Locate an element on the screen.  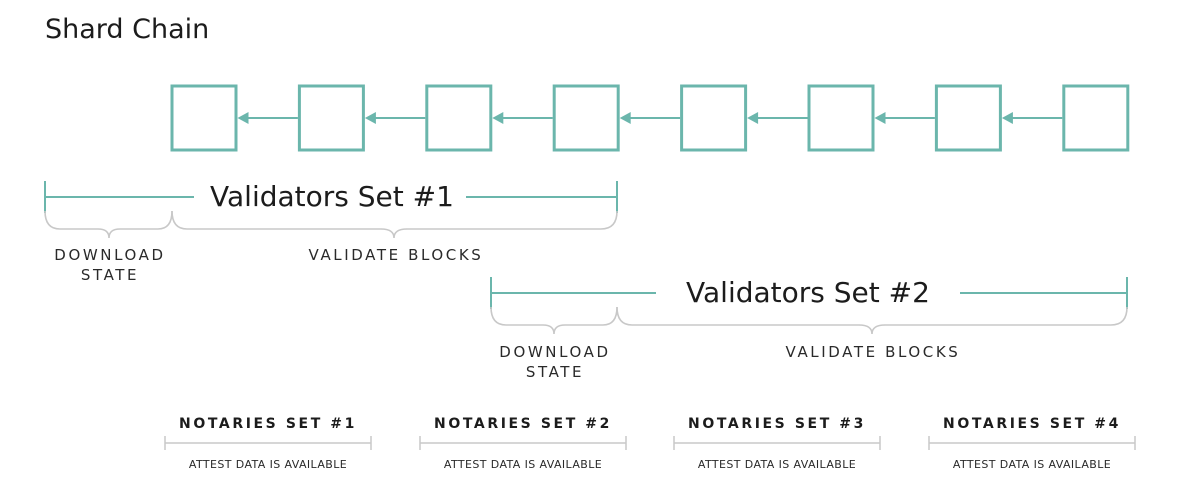
diagram-title: Shard Chain is located at coordinates (127, 29).